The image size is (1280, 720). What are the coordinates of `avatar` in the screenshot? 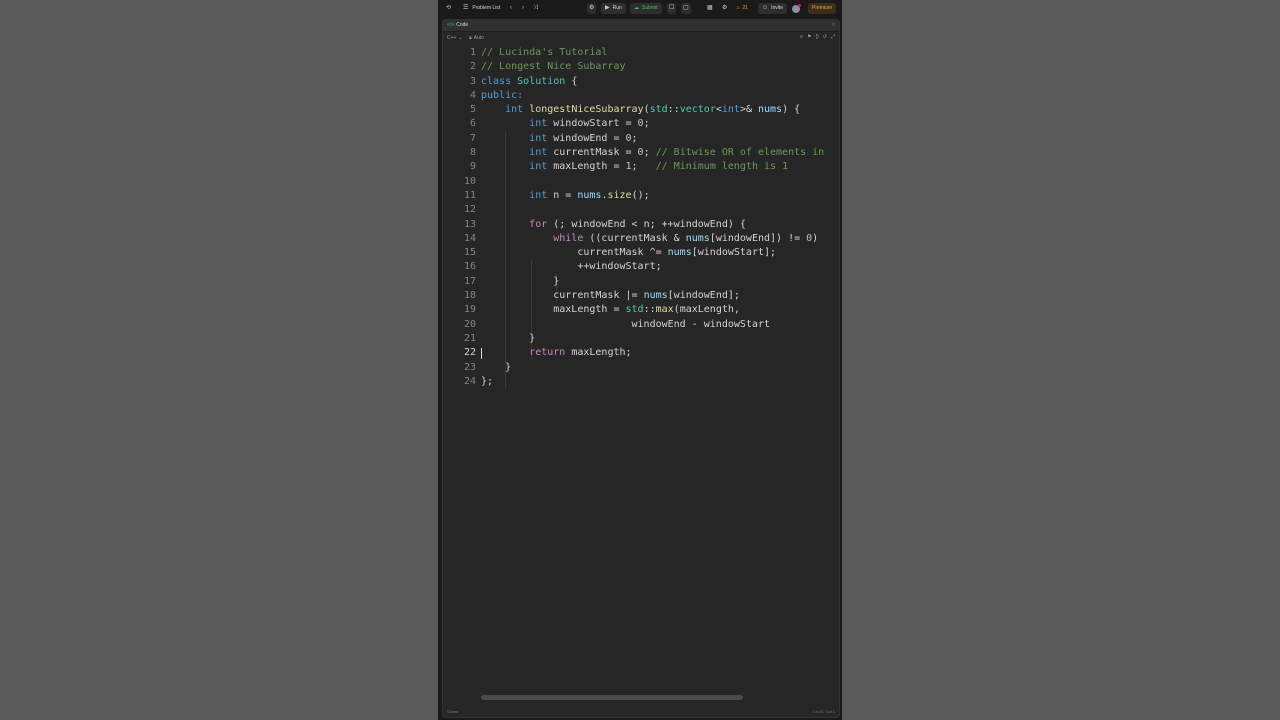 It's located at (796, 8).